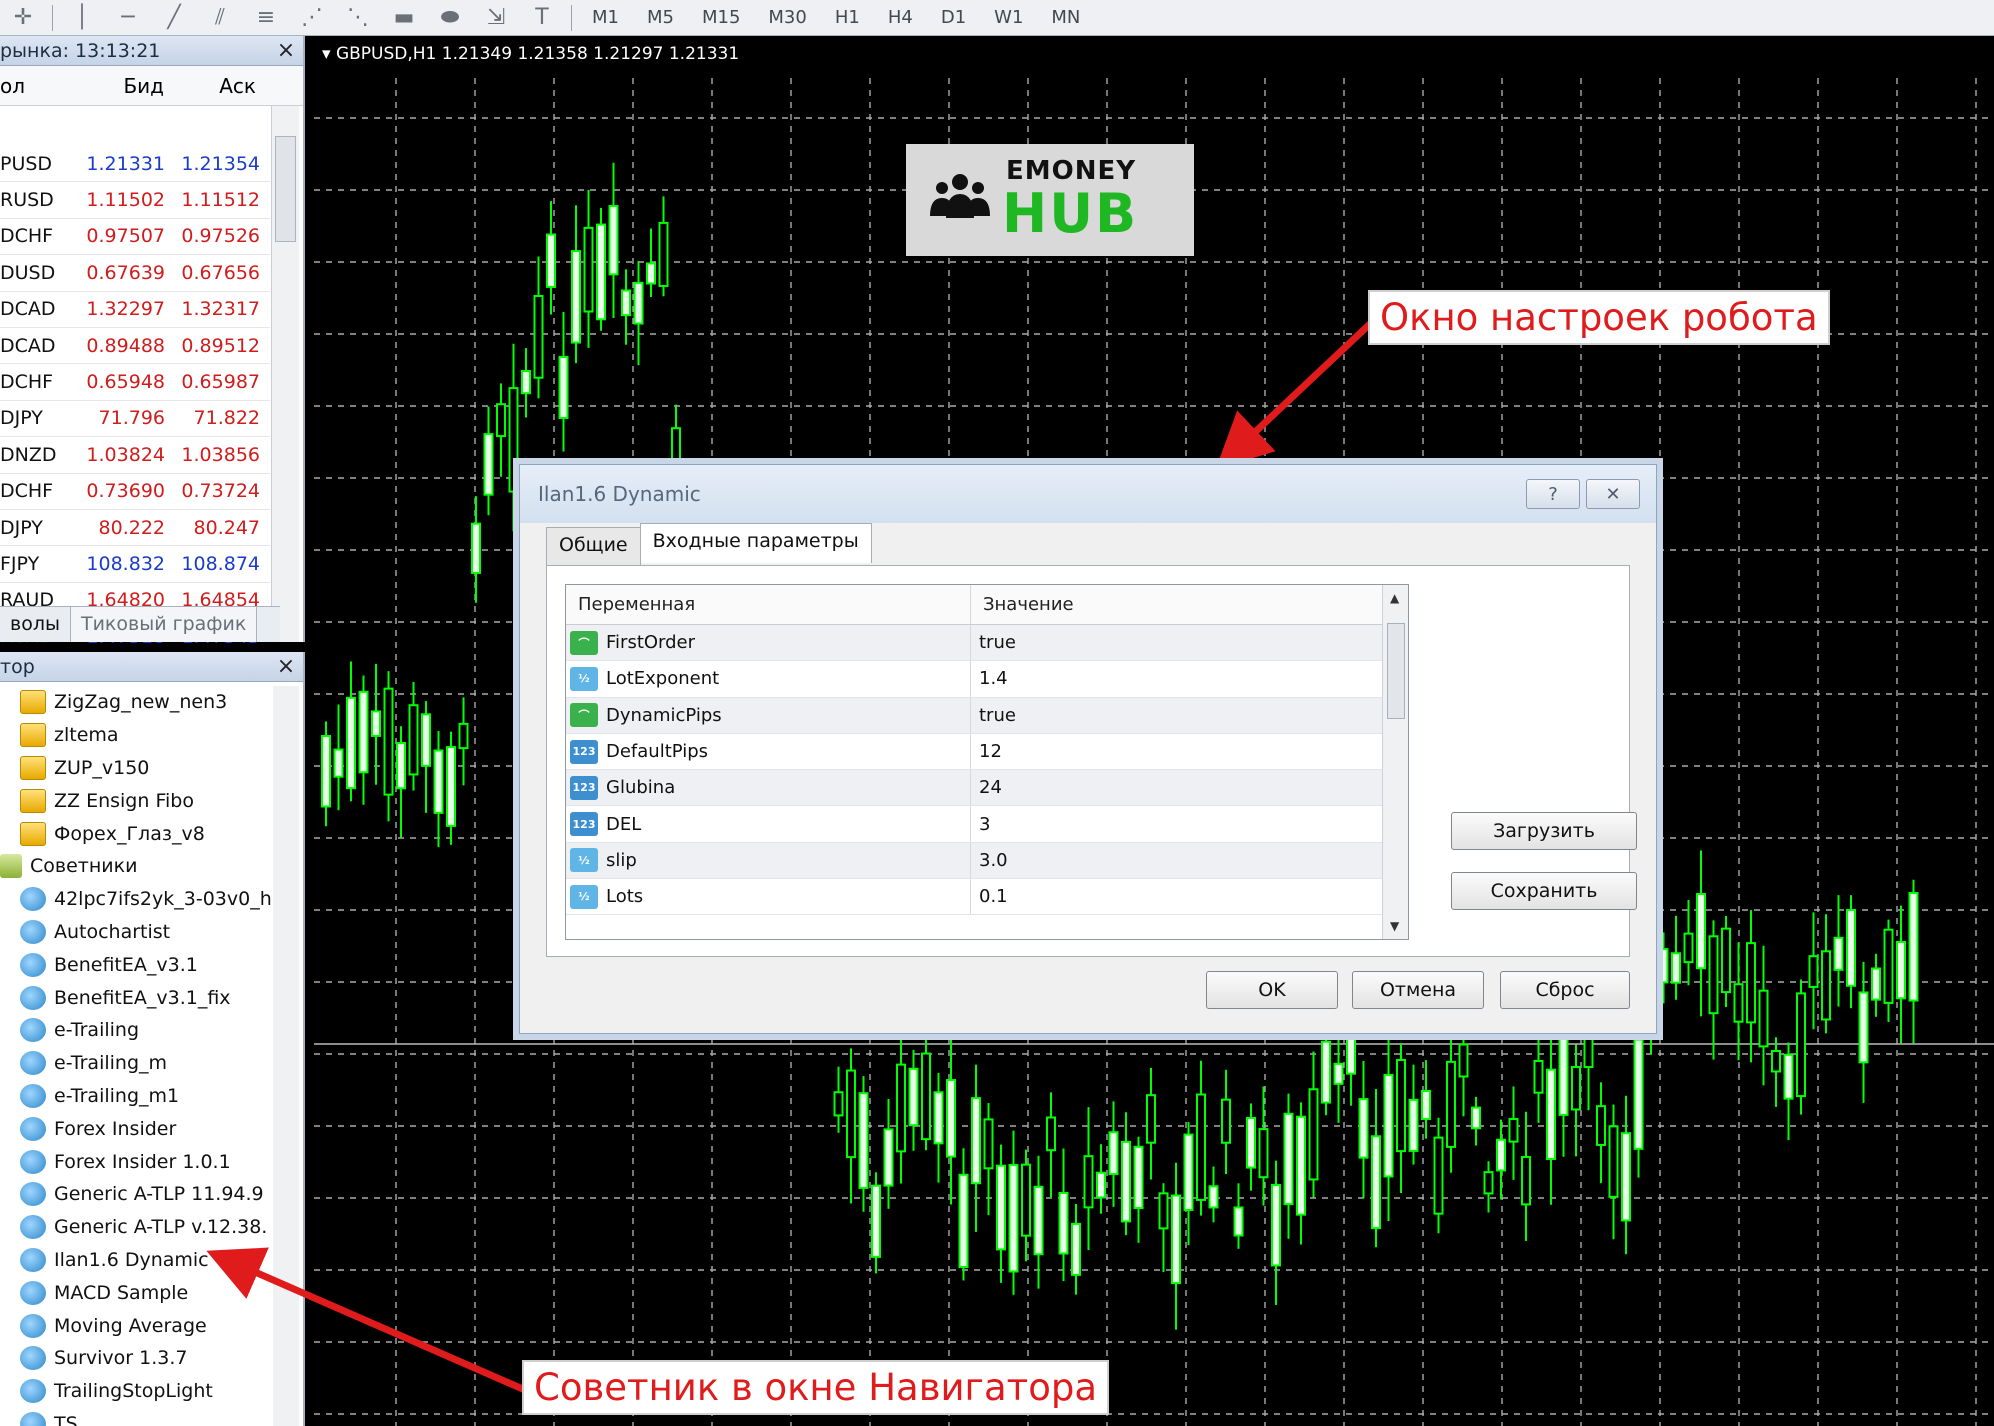  I want to click on parameter-row: ½ slip 3.0, so click(987, 861).